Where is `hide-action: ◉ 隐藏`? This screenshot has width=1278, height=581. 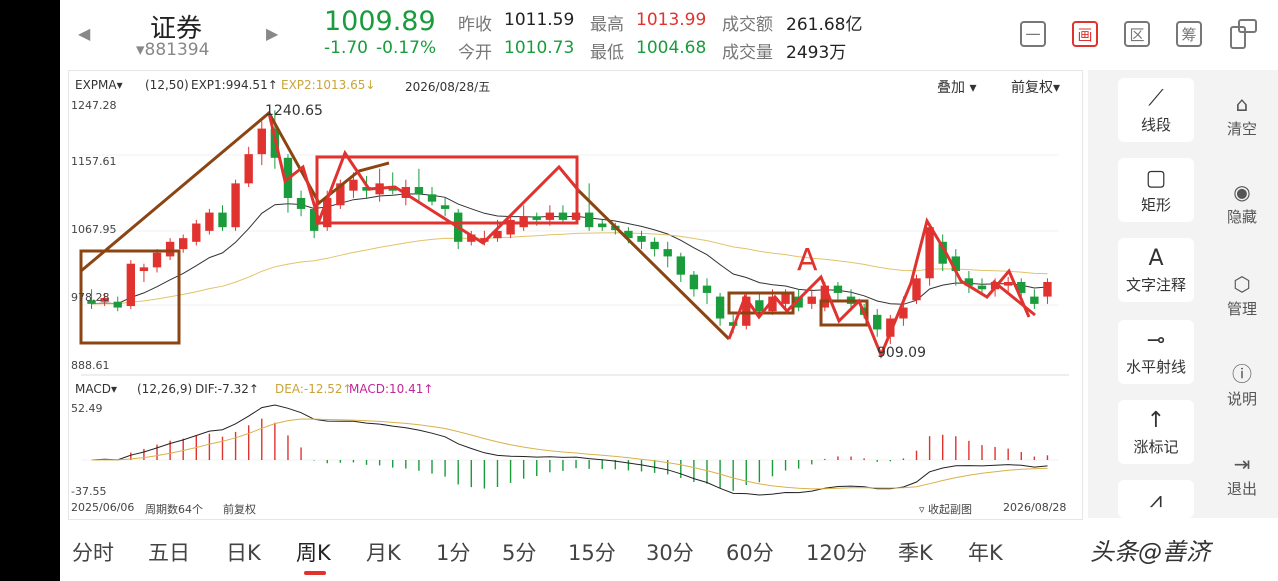 hide-action: ◉ 隐藏 is located at coordinates (1242, 202).